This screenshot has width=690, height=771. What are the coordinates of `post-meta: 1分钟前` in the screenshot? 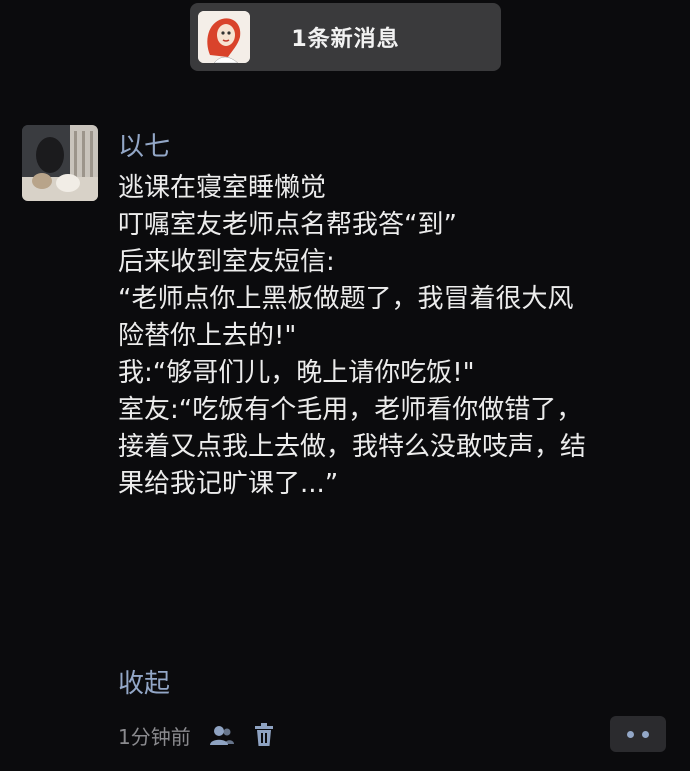 It's located at (196, 735).